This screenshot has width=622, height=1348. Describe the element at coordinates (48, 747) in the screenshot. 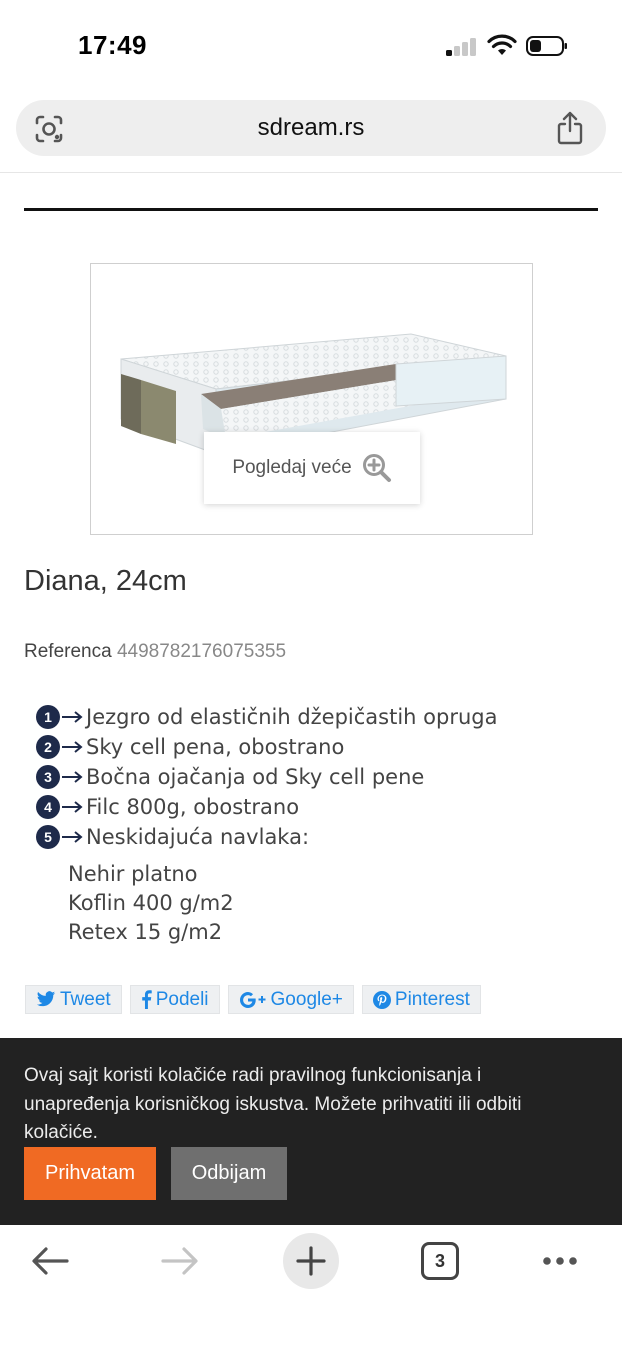

I see `feature-number-badge: 2` at that location.